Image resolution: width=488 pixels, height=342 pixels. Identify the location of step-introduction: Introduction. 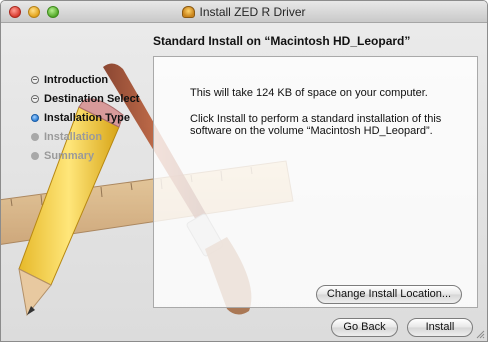
(85, 79).